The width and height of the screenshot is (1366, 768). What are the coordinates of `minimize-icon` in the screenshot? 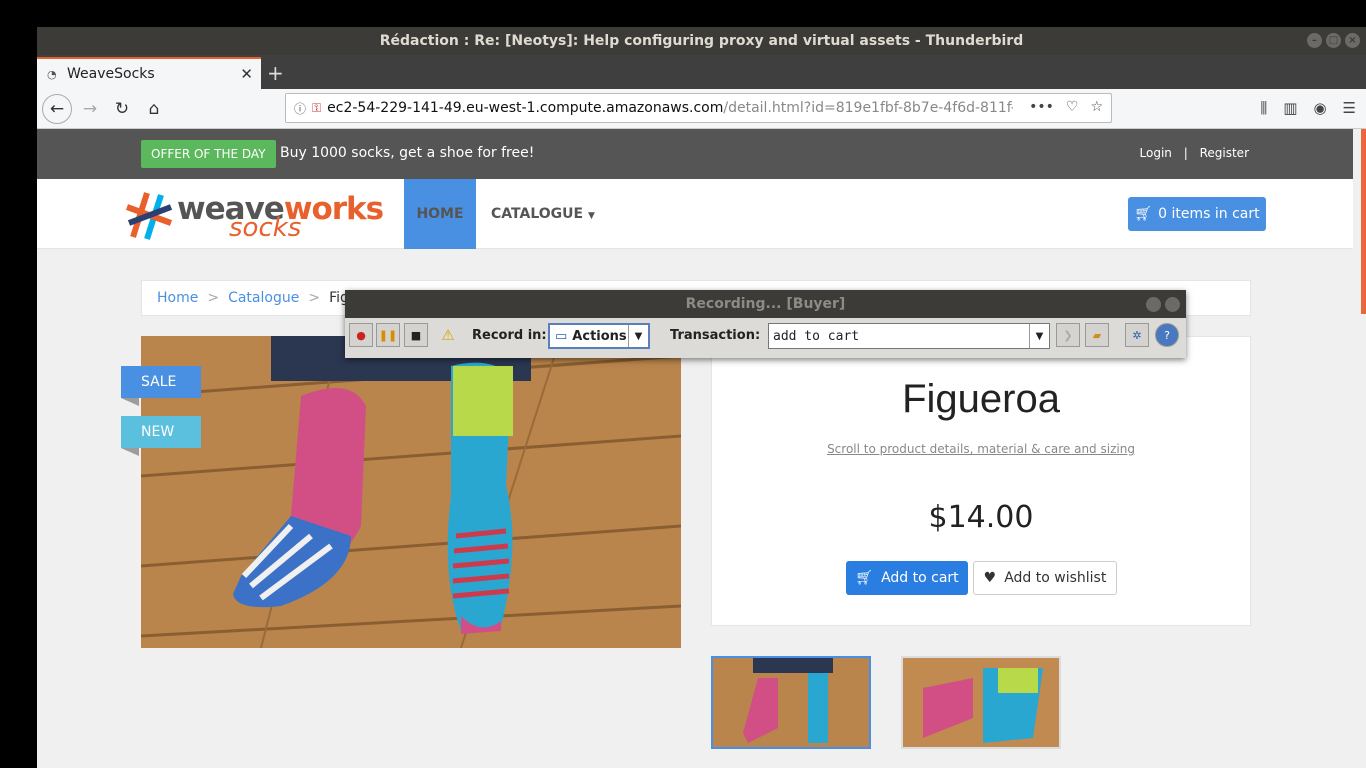 It's located at (1153, 304).